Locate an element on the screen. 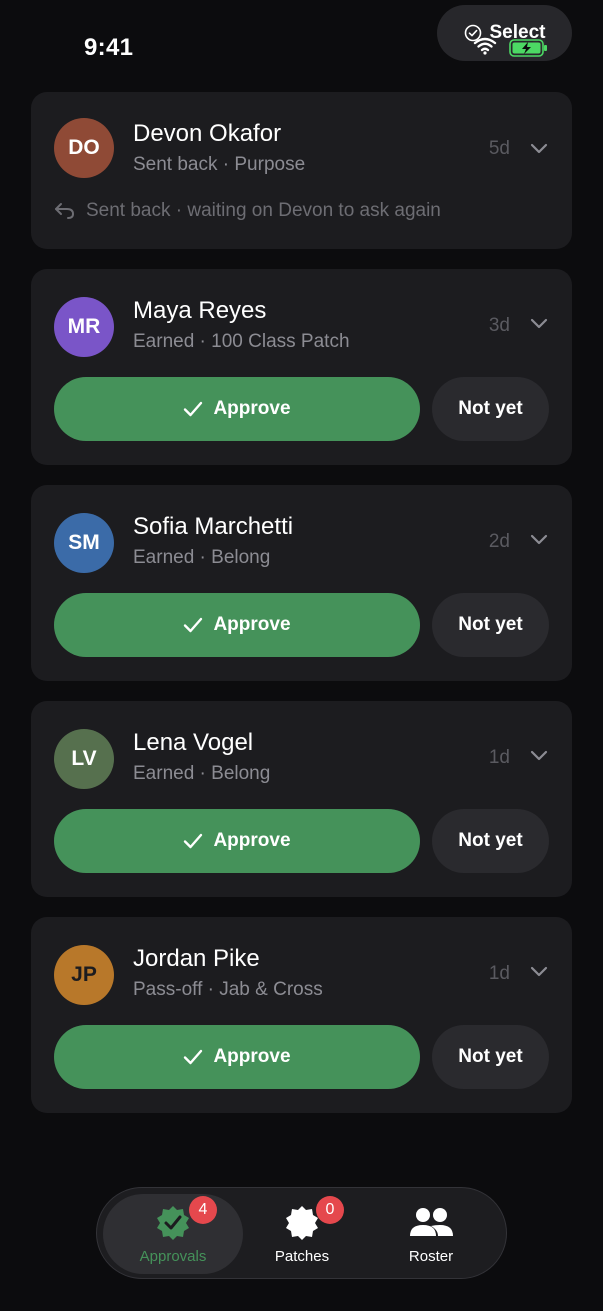 This screenshot has width=603, height=1311. tab-label: Roster is located at coordinates (431, 1256).